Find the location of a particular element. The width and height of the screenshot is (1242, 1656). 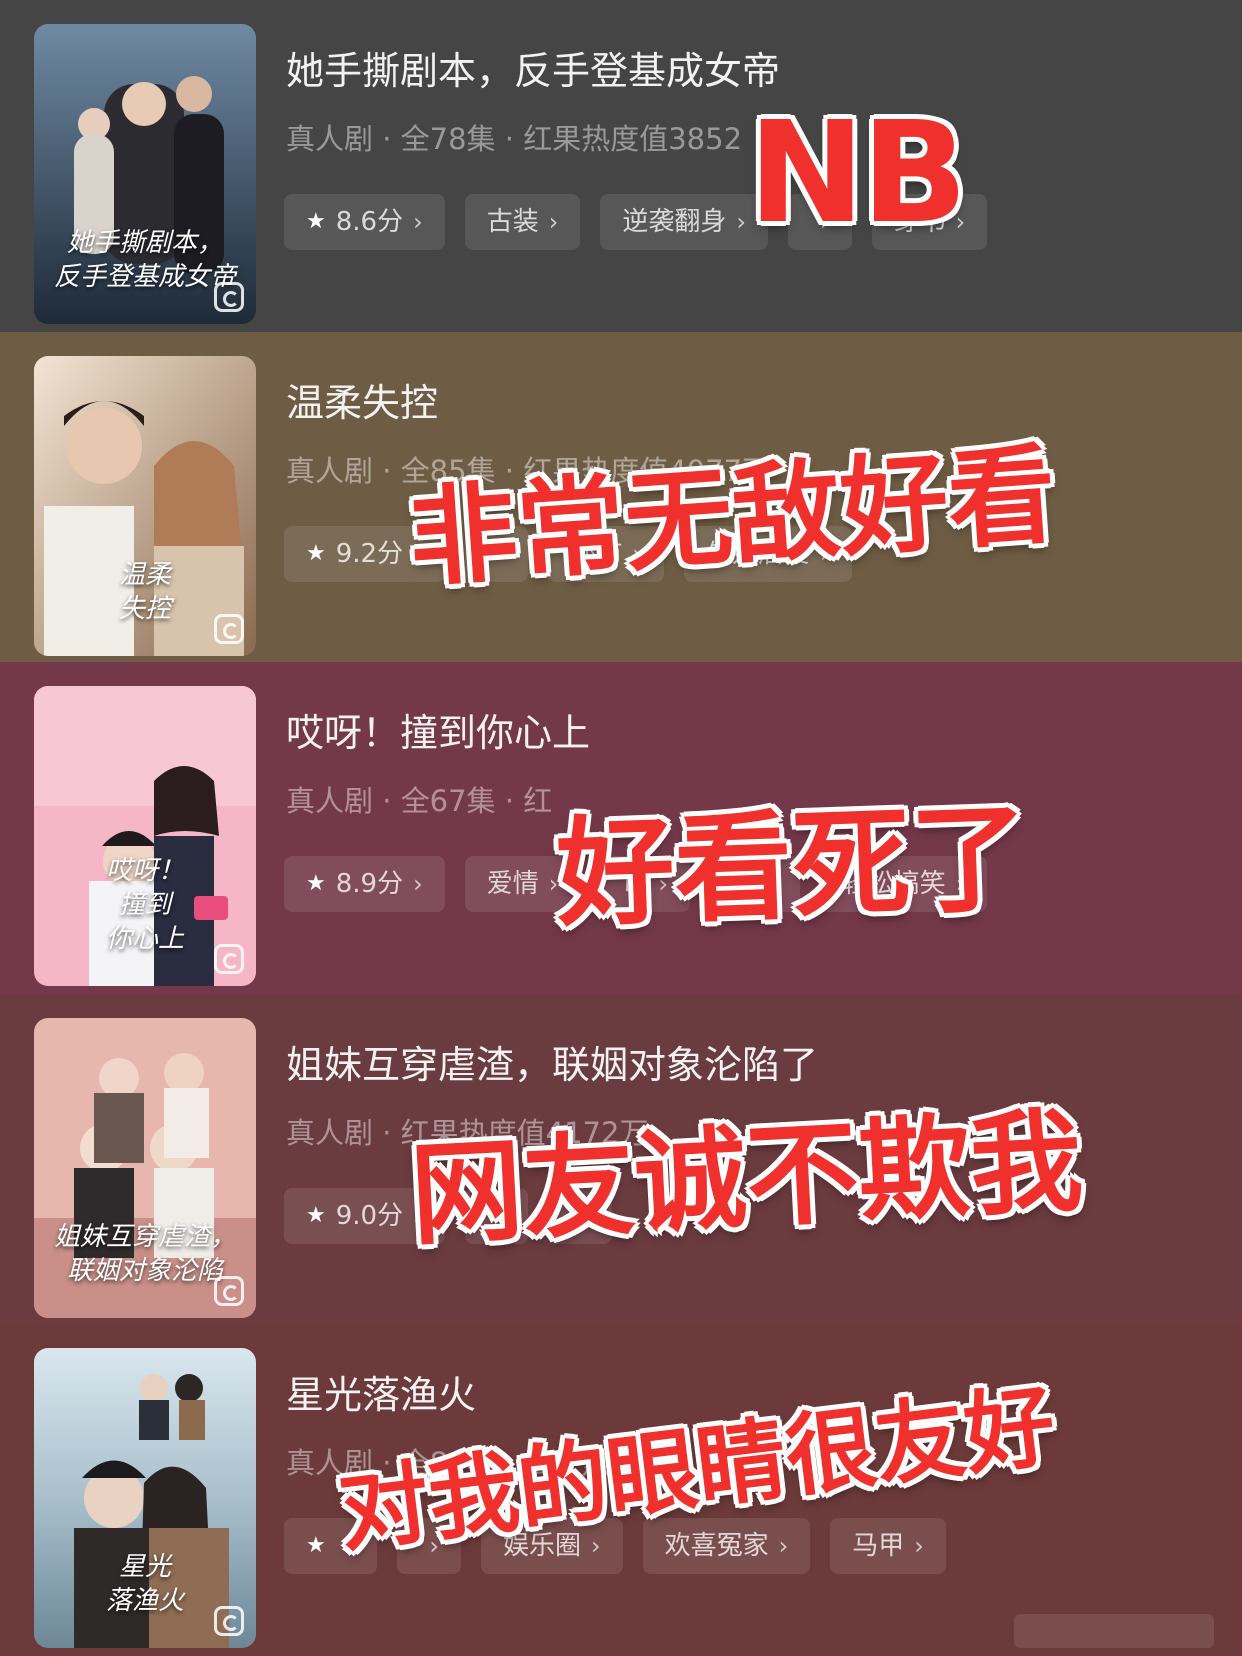

genre-tag: 古装 › is located at coordinates (522, 222).